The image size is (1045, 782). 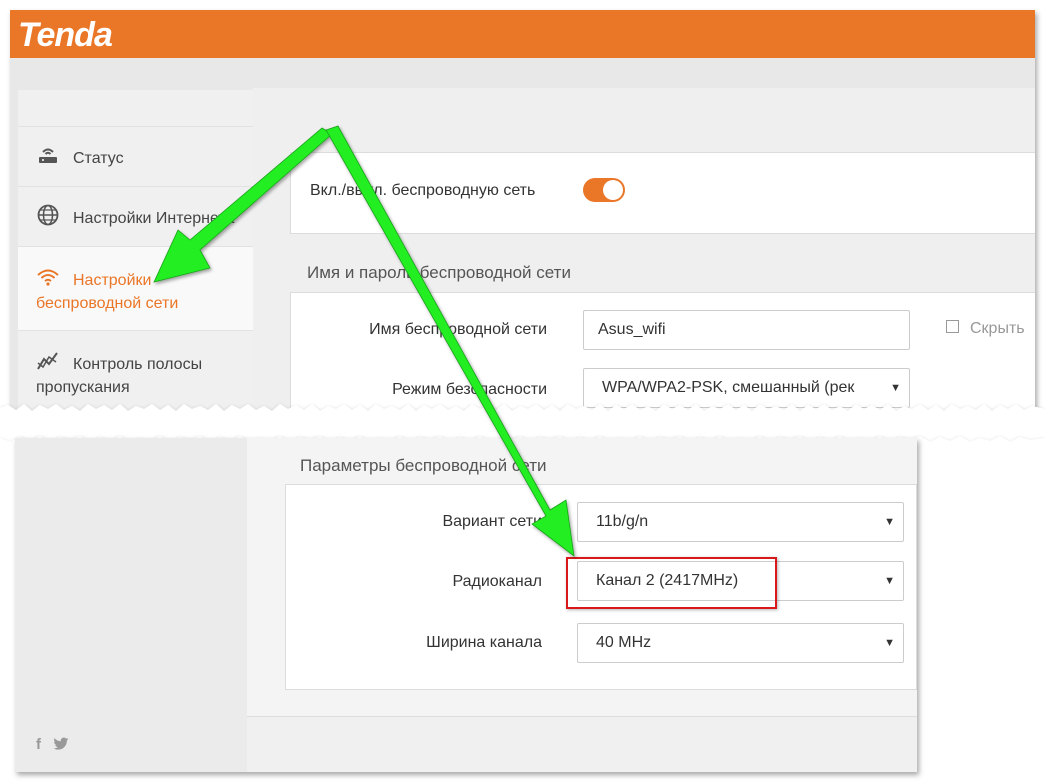 I want to click on ssid-section-title: Имя и пароль беспроводной сети, so click(x=439, y=272).